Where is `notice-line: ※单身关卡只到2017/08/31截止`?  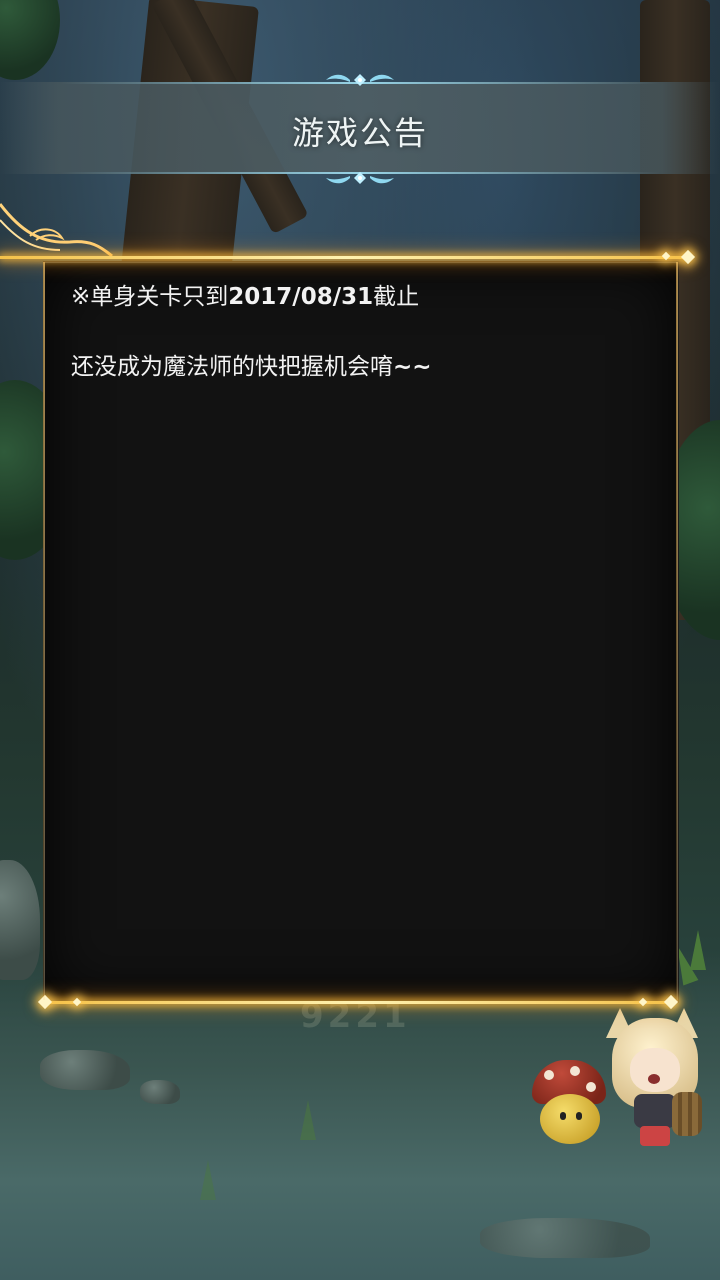 notice-line: ※单身关卡只到2017/08/31截止 is located at coordinates (364, 297).